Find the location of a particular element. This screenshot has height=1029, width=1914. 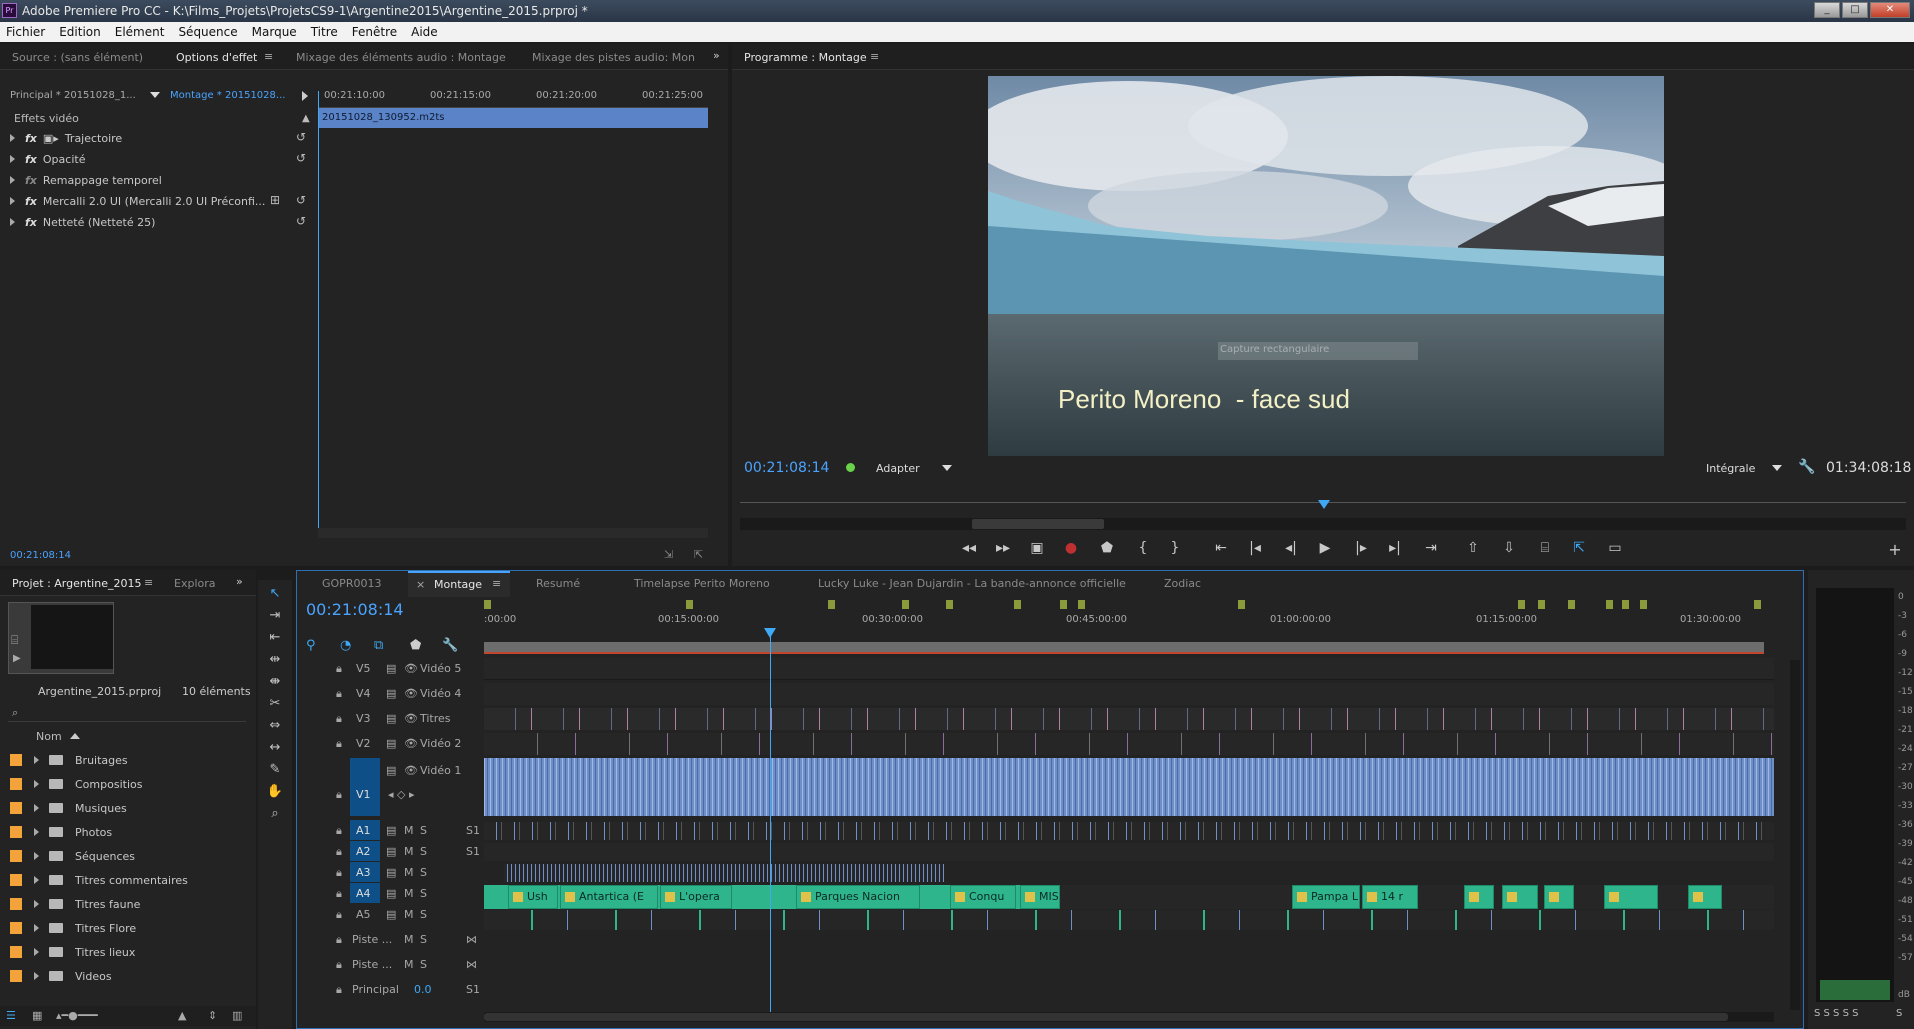

camera-icon: ⌸ is located at coordinates (1545, 548).